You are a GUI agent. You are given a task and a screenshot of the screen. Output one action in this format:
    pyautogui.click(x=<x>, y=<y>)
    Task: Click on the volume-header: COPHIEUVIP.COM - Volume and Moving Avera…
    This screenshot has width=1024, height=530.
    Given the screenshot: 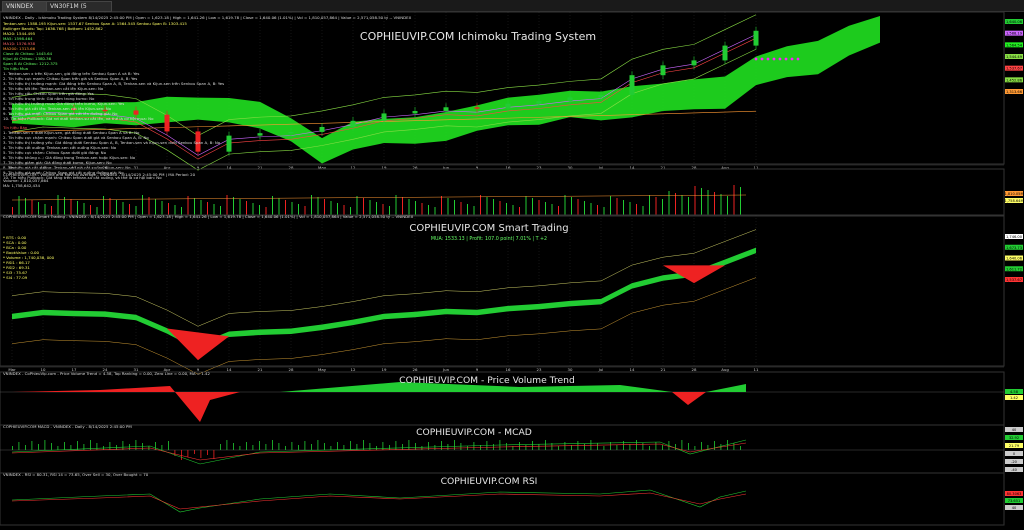 What is the action you would take?
    pyautogui.click(x=99, y=174)
    